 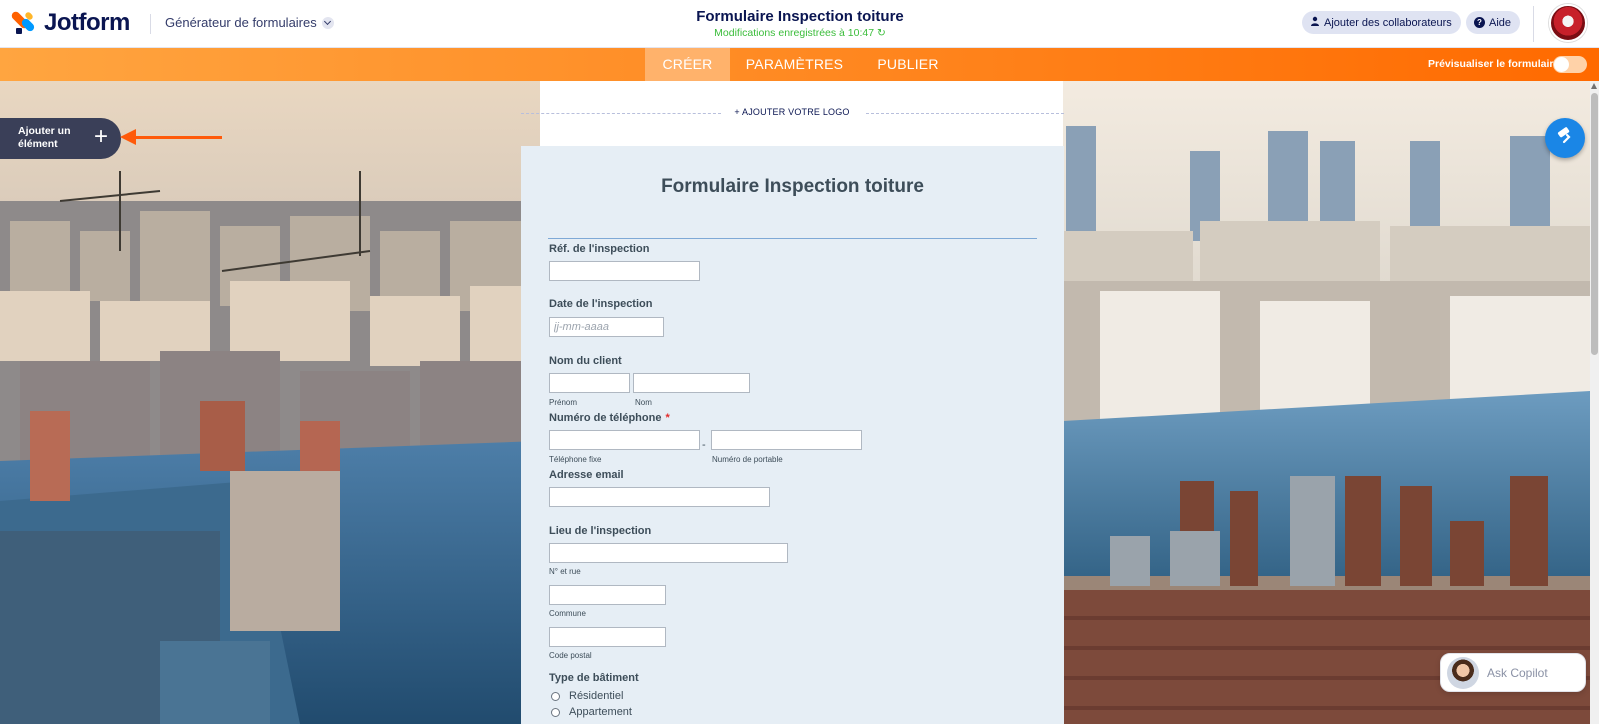 I want to click on add-collaborators-button: Ajouter des collaborateurs, so click(x=1381, y=22).